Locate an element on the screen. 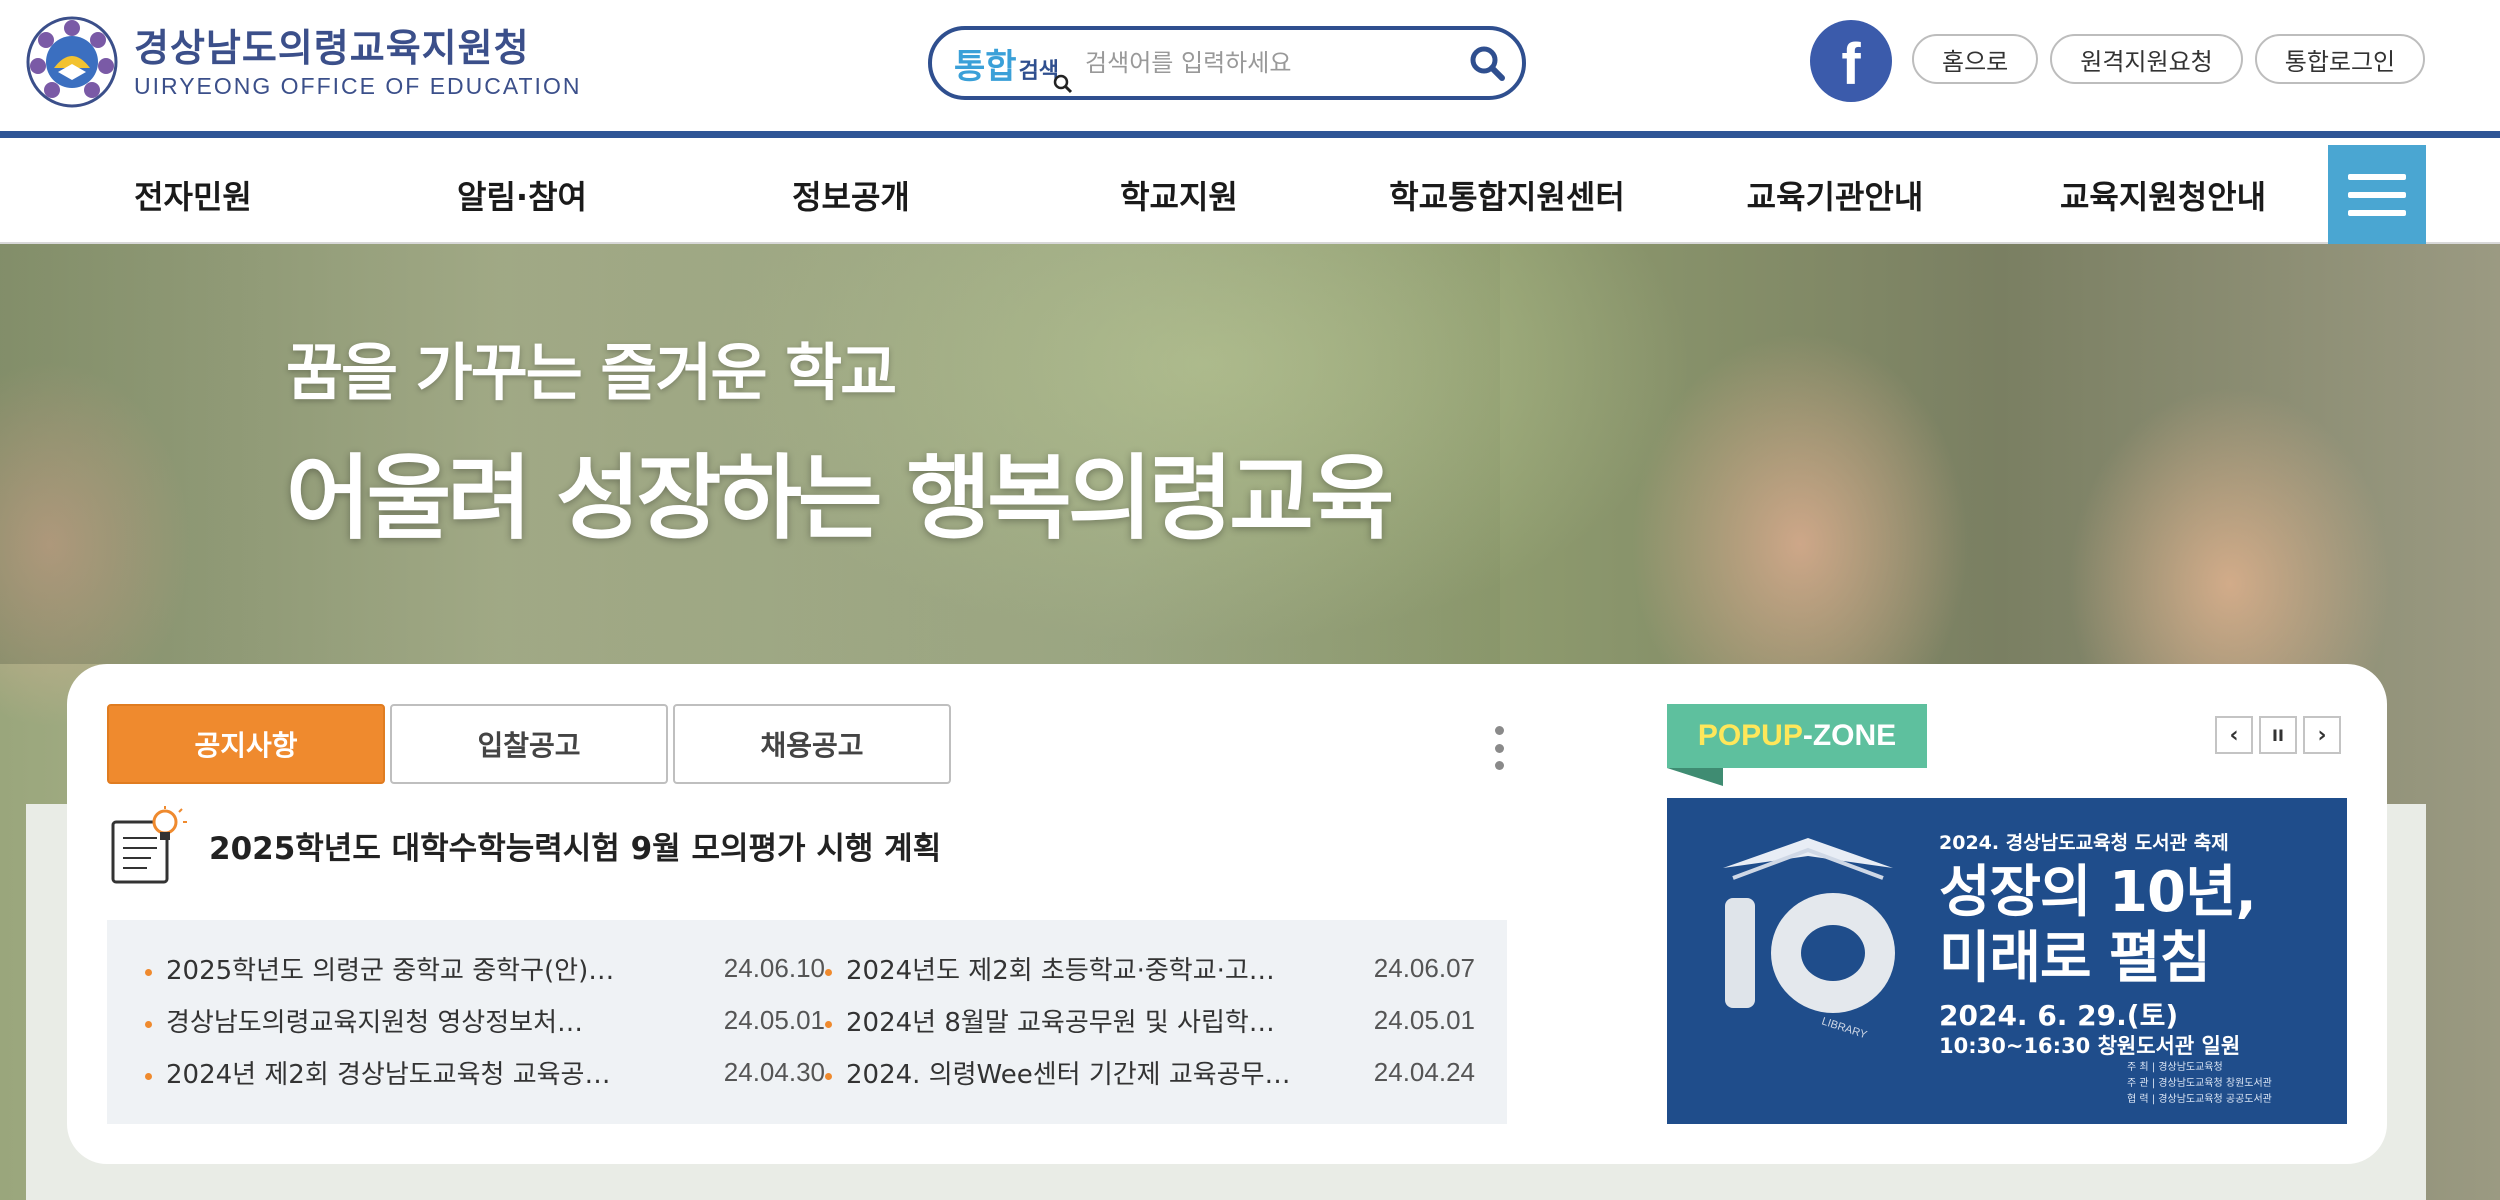  list-item: 2024년 8월말 교육공무원 및 사립학… 24.05.01 is located at coordinates (1150, 1020).